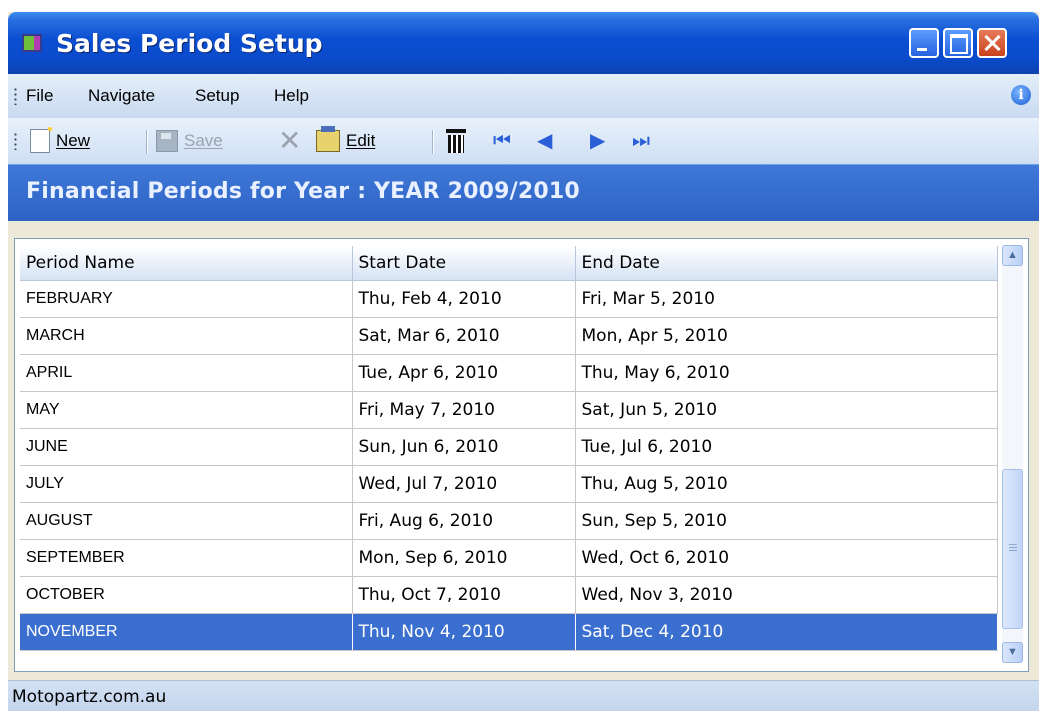 The width and height of the screenshot is (1039, 711). I want to click on save-label: Save, so click(203, 140).